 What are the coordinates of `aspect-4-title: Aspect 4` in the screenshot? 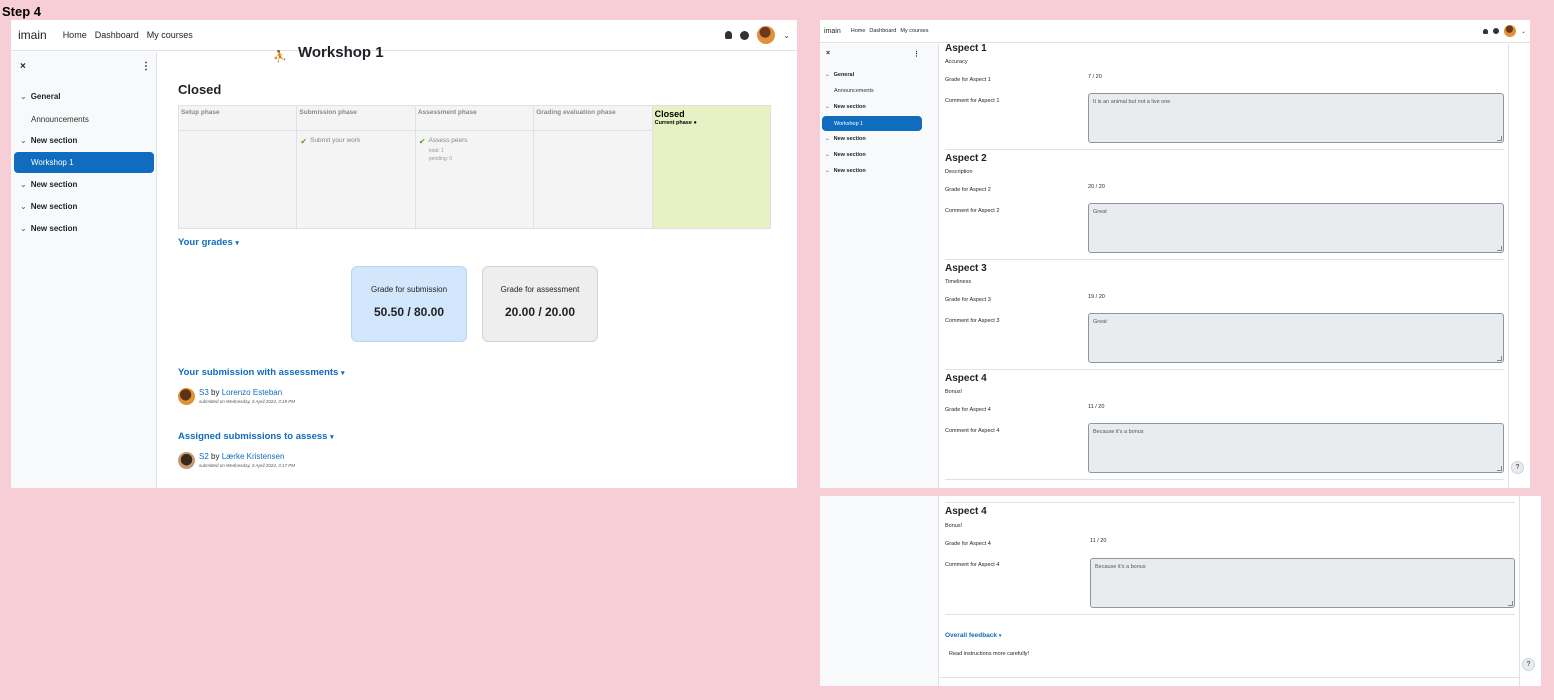 It's located at (966, 511).